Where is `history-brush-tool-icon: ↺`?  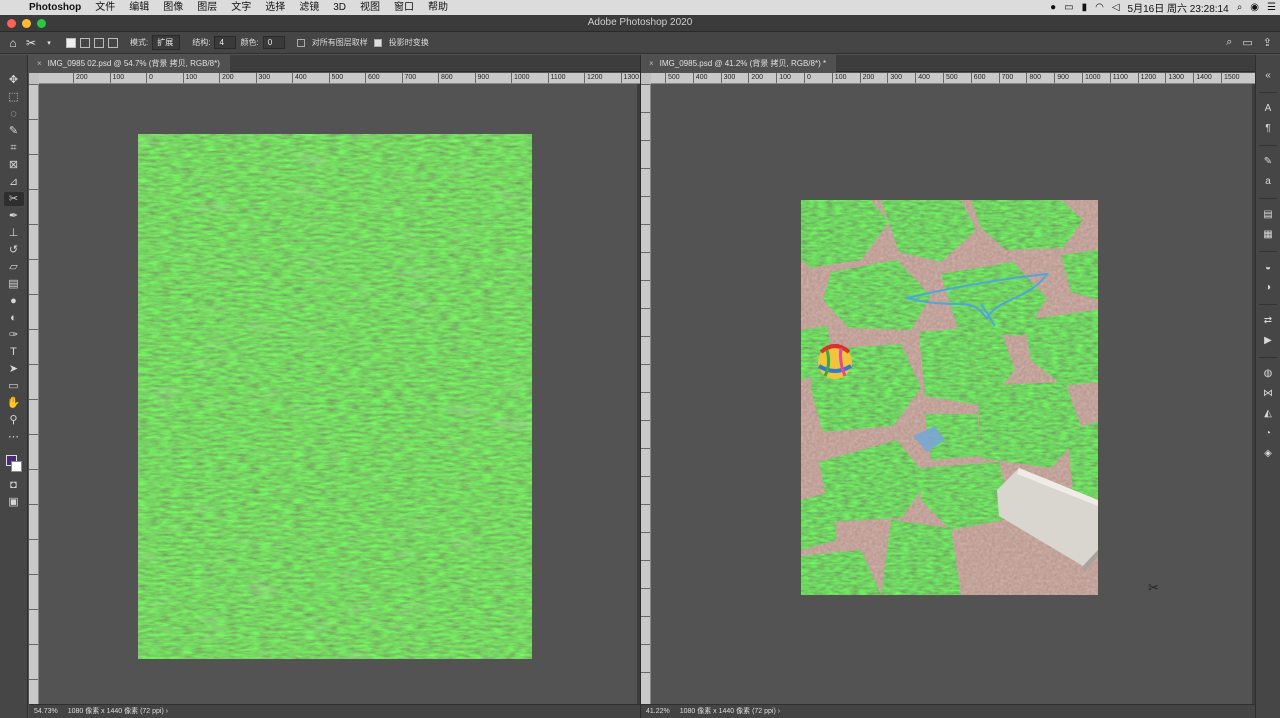
history-brush-tool-icon: ↺ is located at coordinates (14, 250).